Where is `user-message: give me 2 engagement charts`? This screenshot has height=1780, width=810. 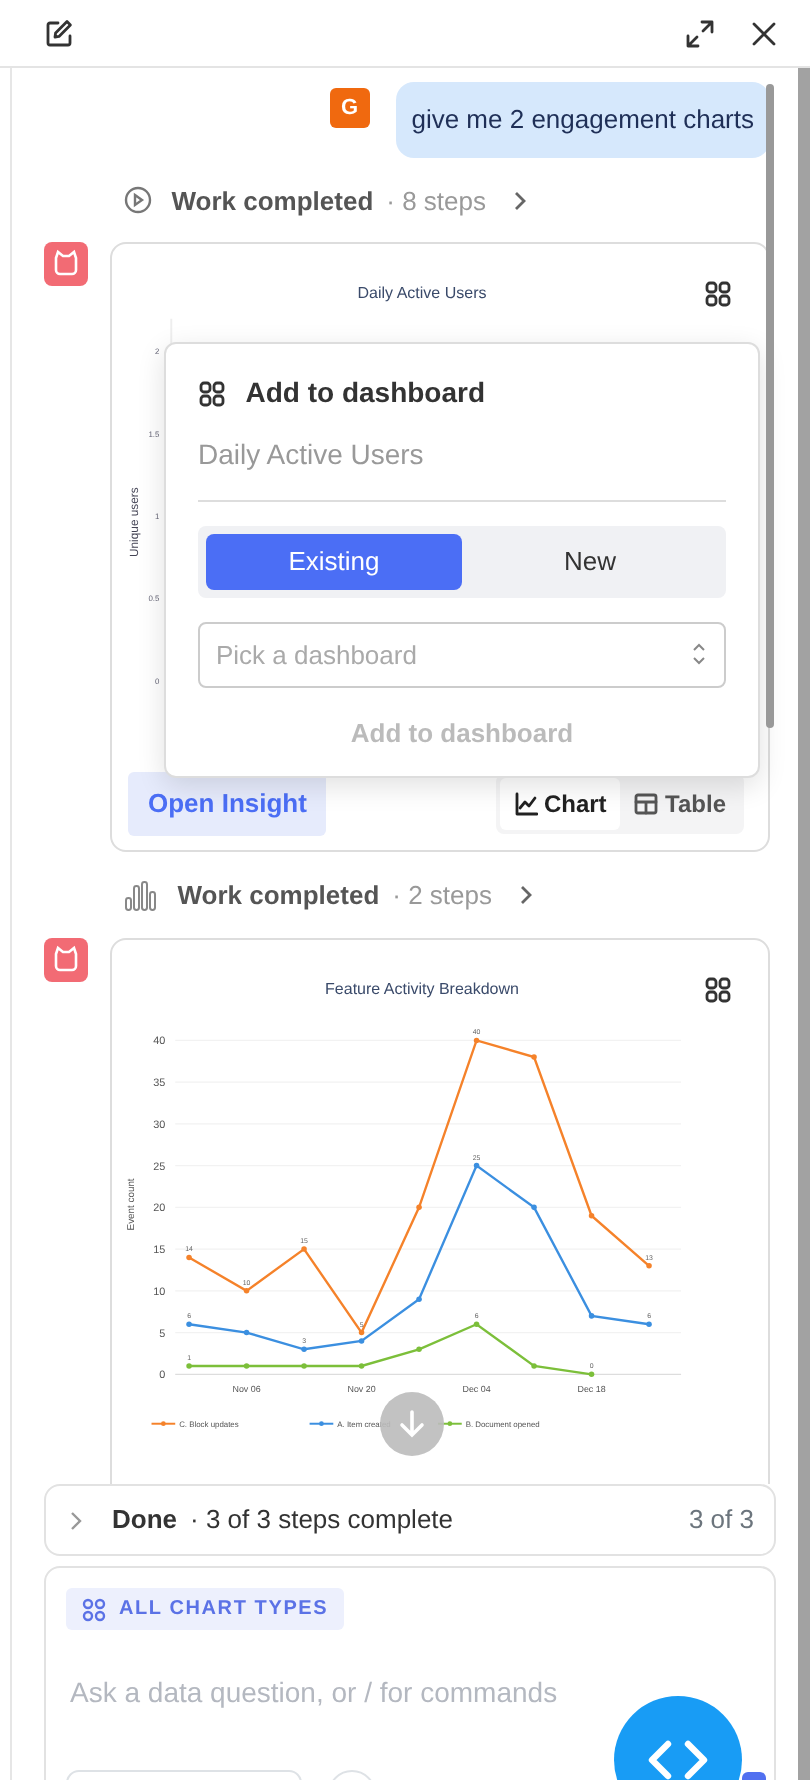 user-message: give me 2 engagement charts is located at coordinates (582, 119).